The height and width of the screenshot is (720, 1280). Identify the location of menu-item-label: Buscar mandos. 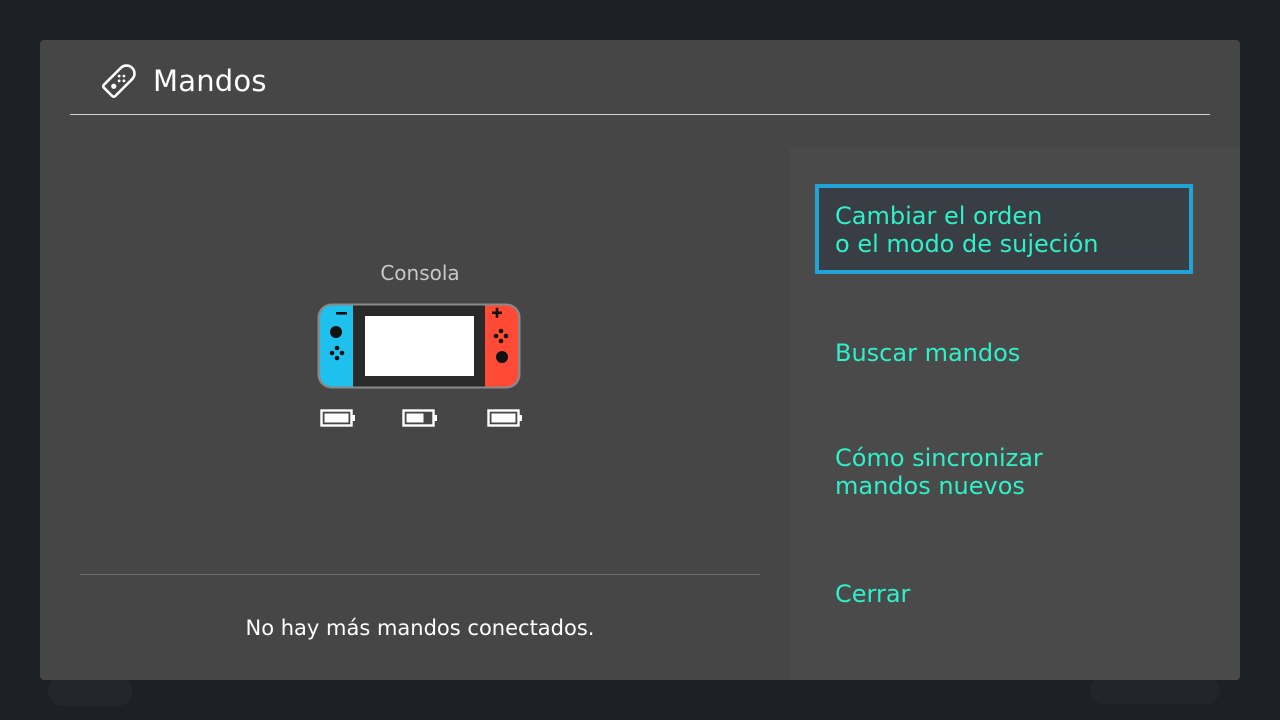
(928, 353).